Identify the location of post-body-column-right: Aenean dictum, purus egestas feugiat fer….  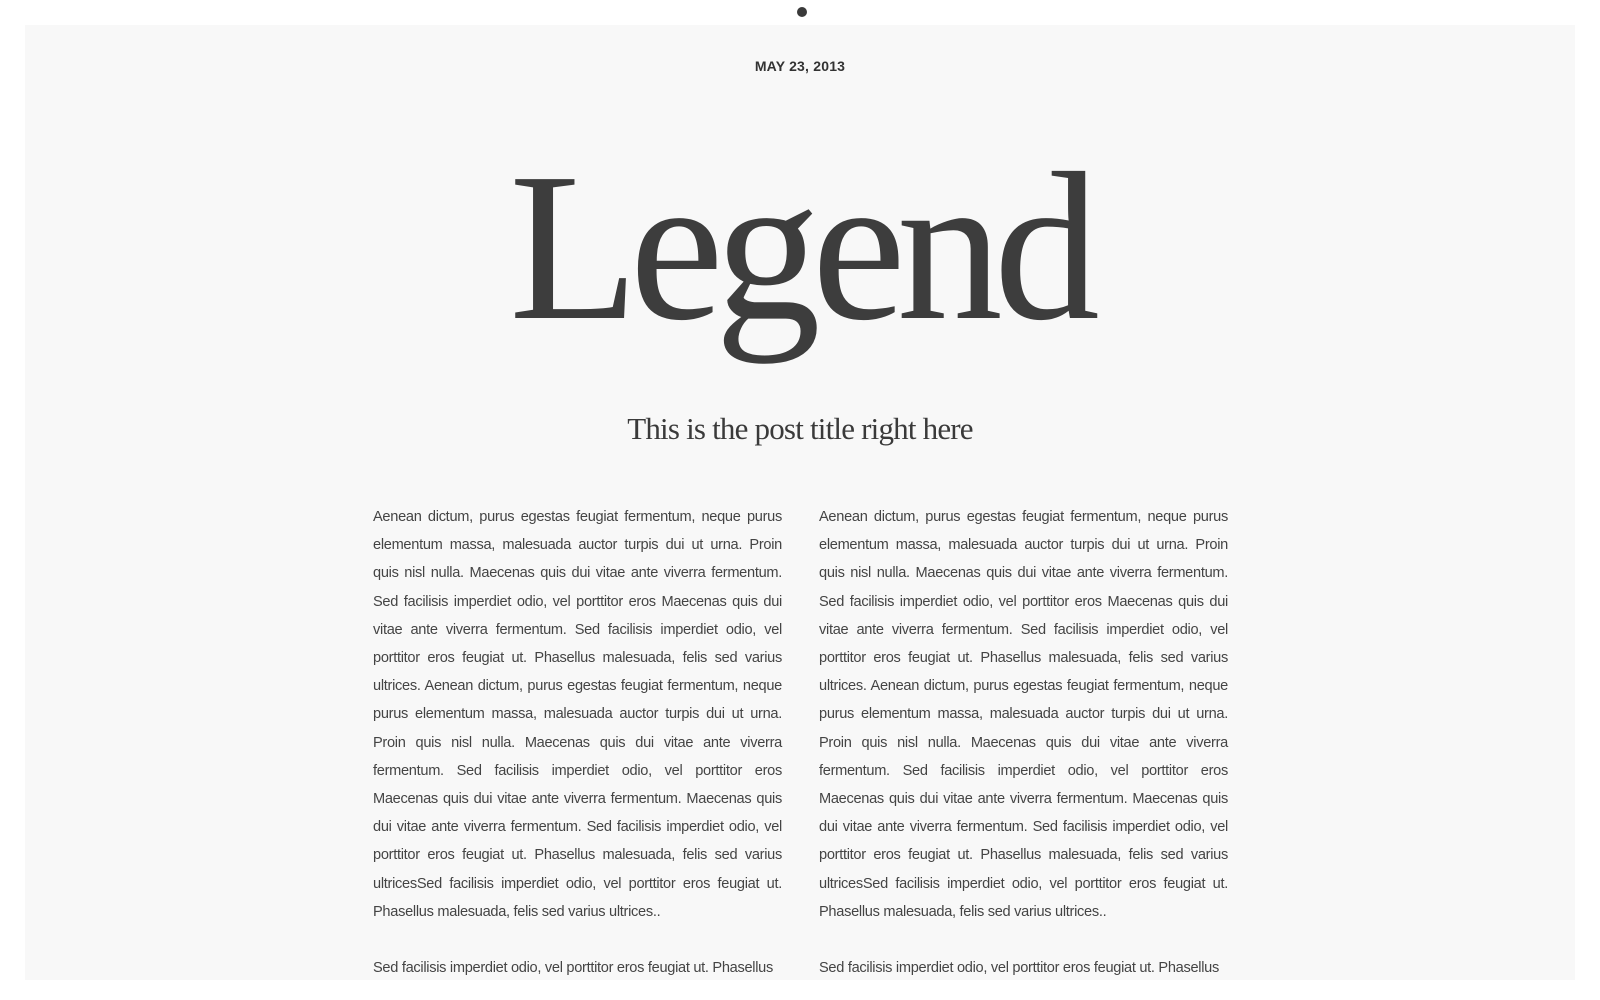
(1023, 741).